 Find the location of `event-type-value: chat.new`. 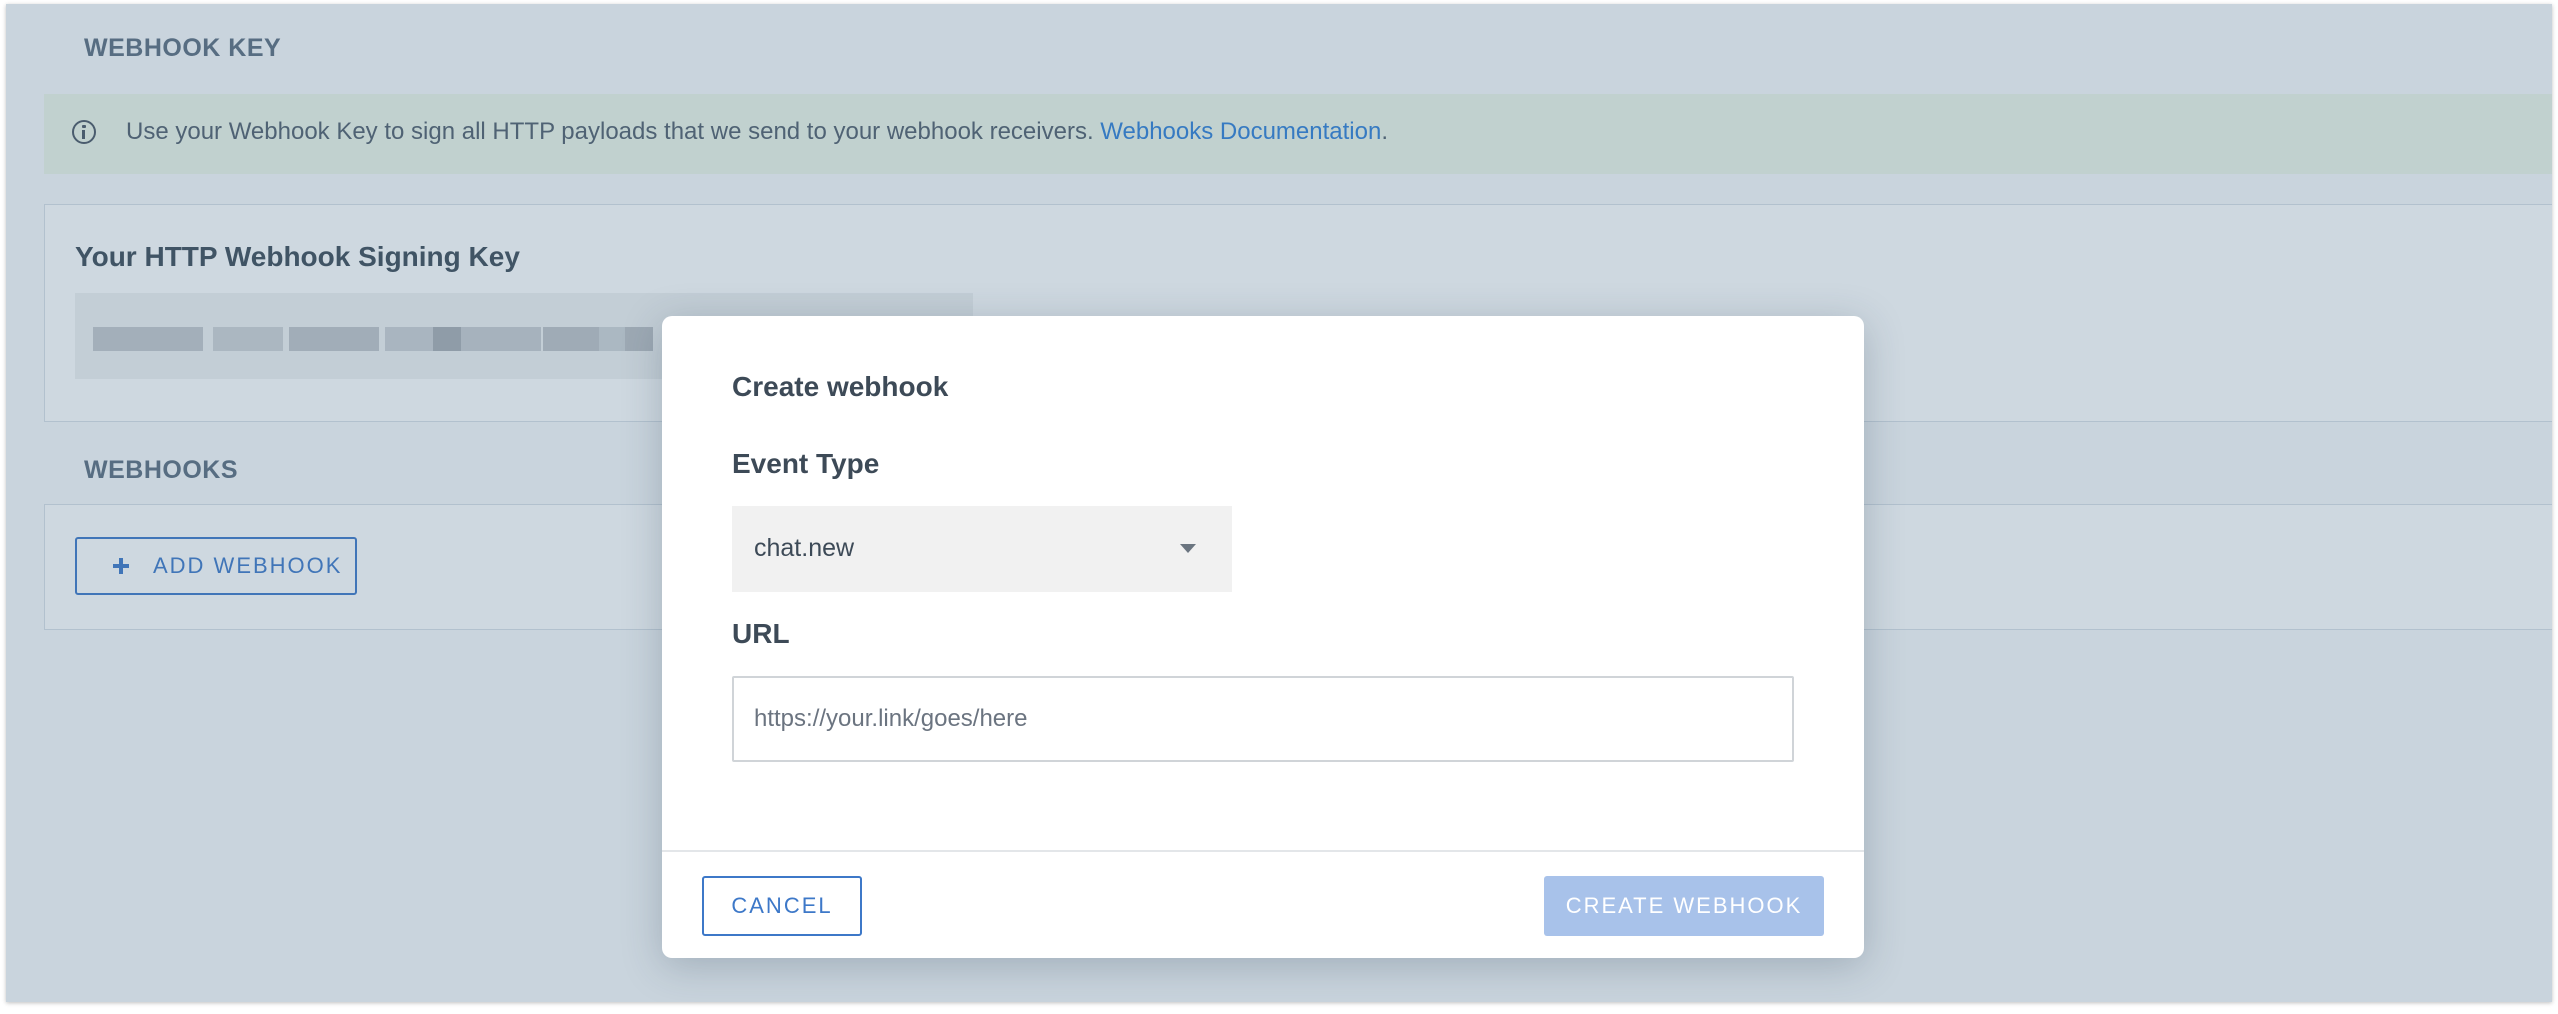

event-type-value: chat.new is located at coordinates (804, 548).